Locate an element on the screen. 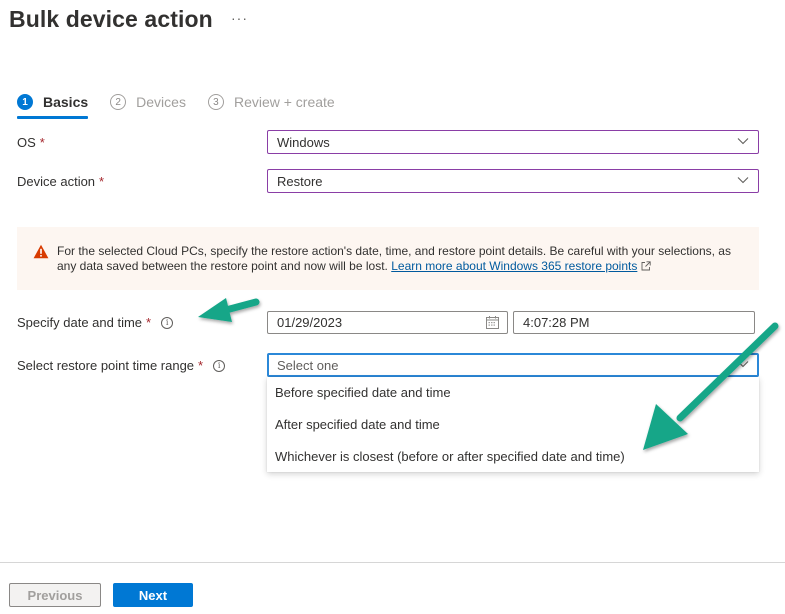 The image size is (785, 614). date-time-label: Specify date and time * i is located at coordinates (95, 322).